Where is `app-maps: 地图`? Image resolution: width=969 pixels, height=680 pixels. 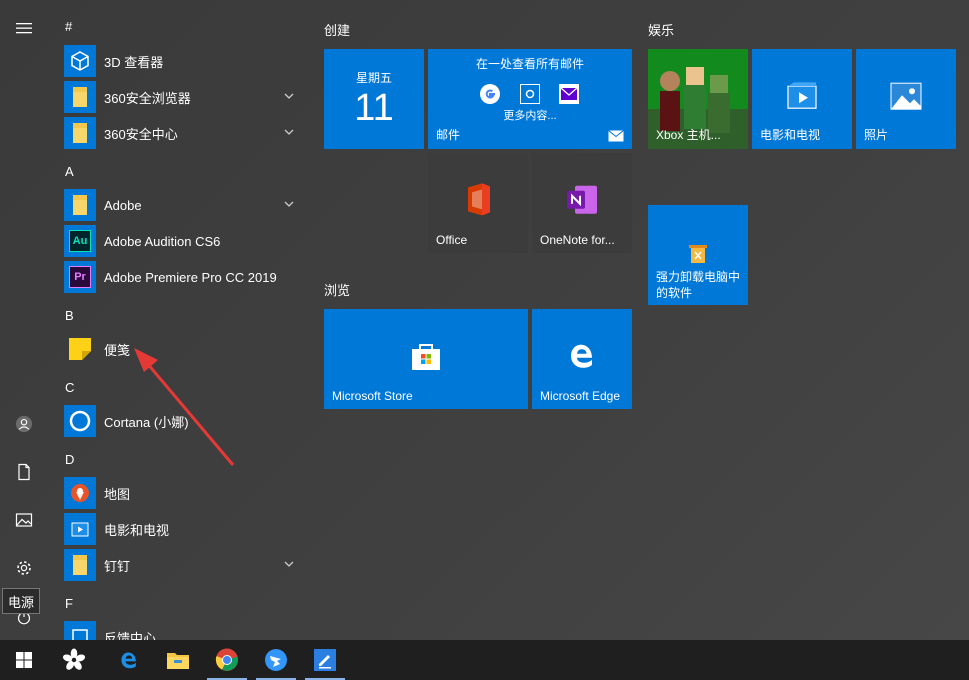 app-maps: 地图 is located at coordinates (184, 493).